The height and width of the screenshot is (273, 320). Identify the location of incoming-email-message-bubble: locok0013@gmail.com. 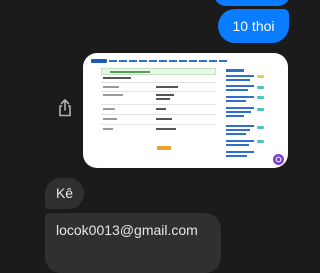
(133, 243).